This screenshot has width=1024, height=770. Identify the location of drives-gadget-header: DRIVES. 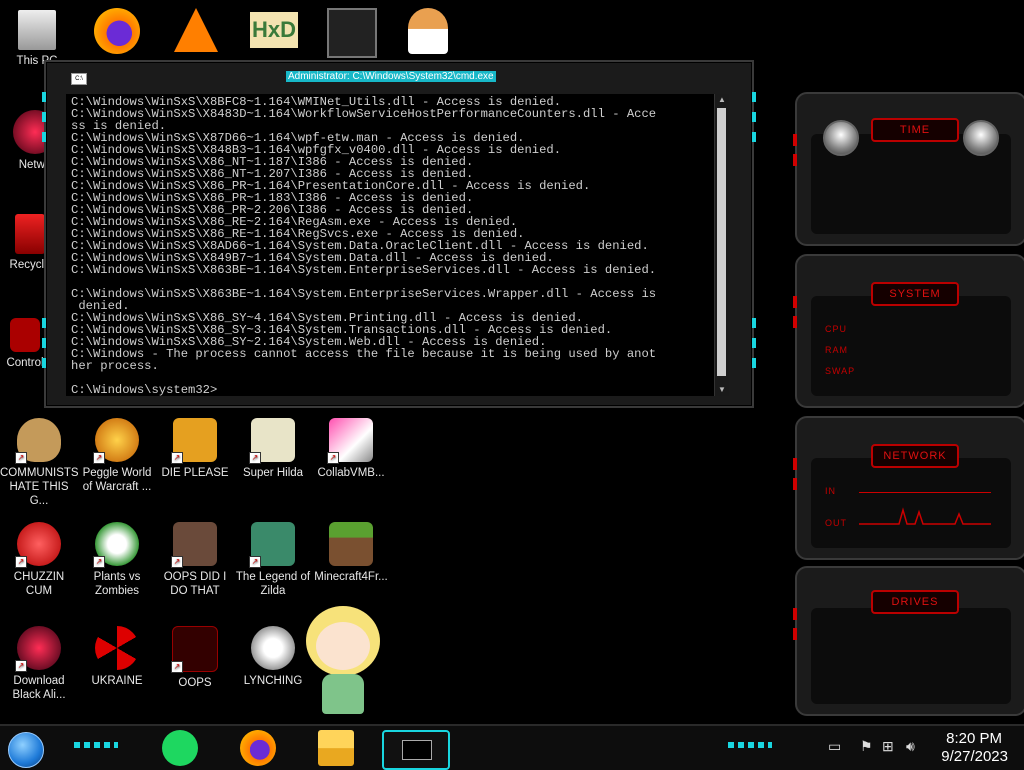
(915, 602).